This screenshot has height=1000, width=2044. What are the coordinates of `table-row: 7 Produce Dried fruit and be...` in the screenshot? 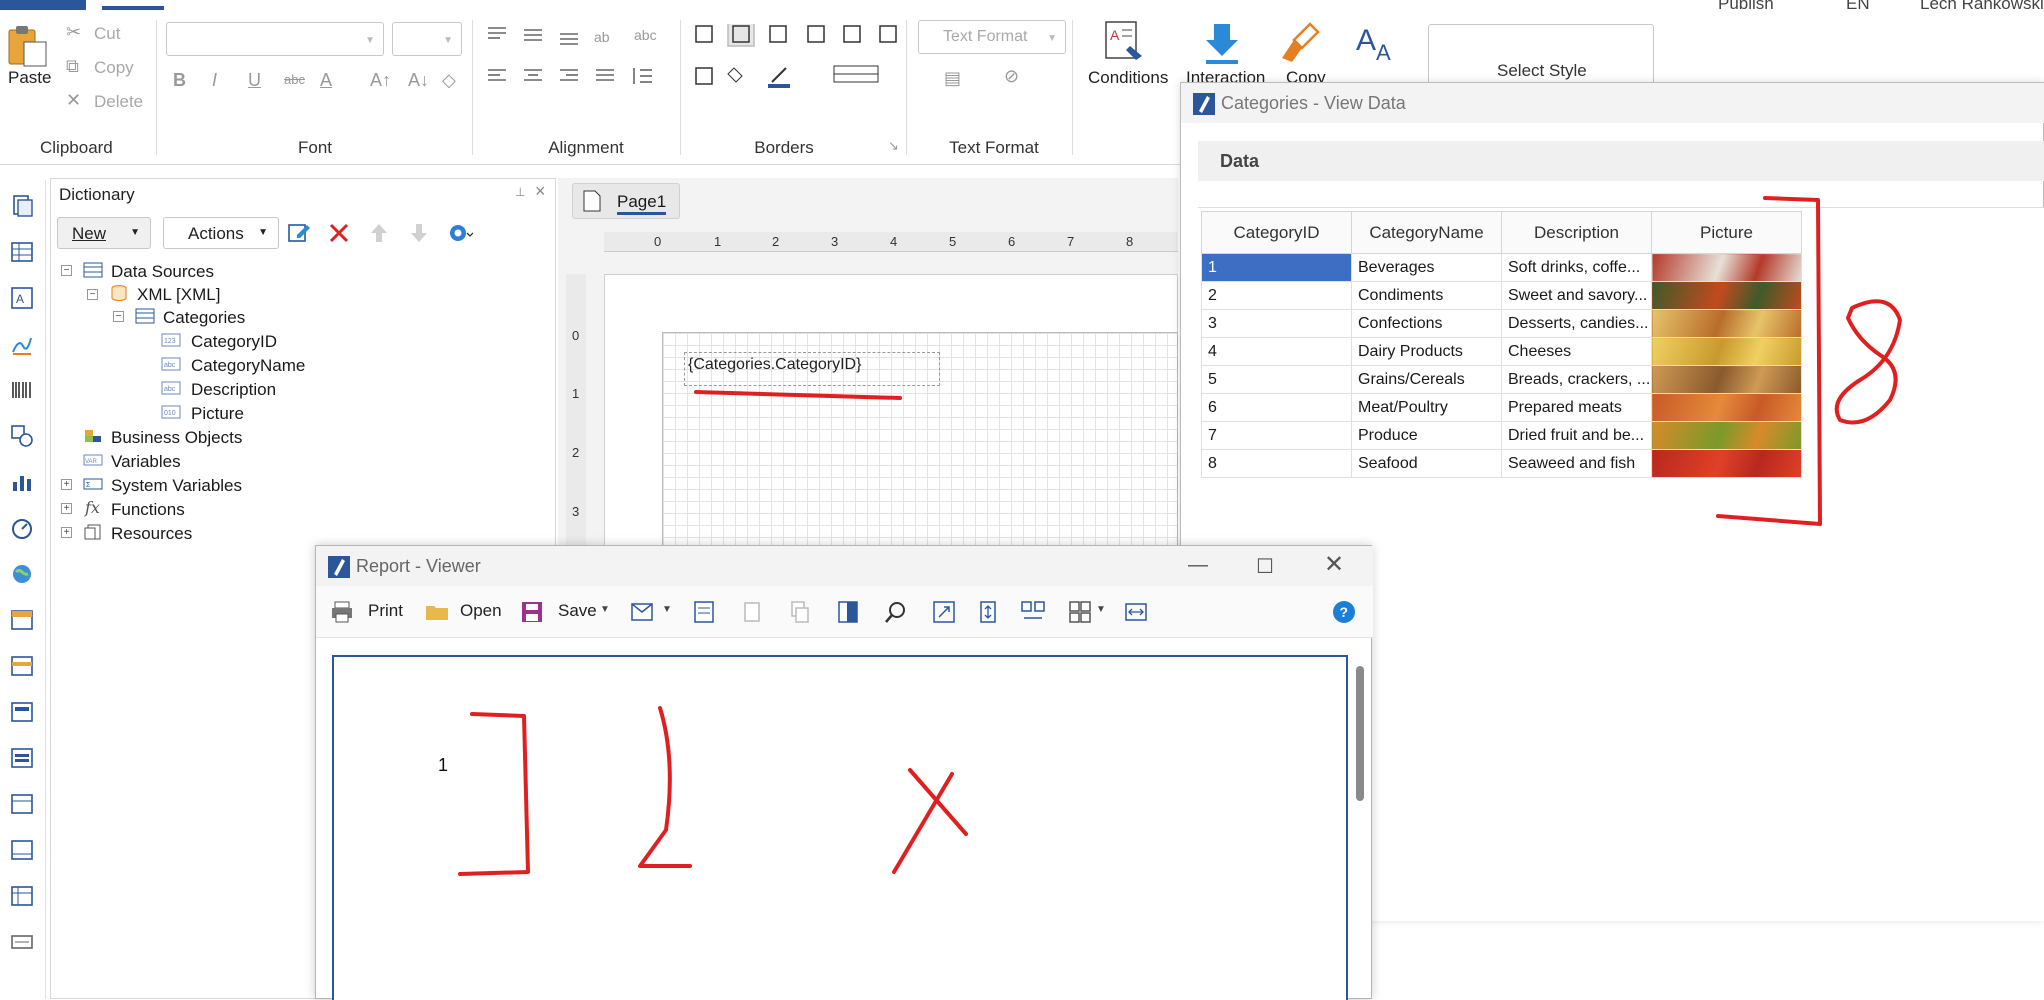 It's located at (1501, 435).